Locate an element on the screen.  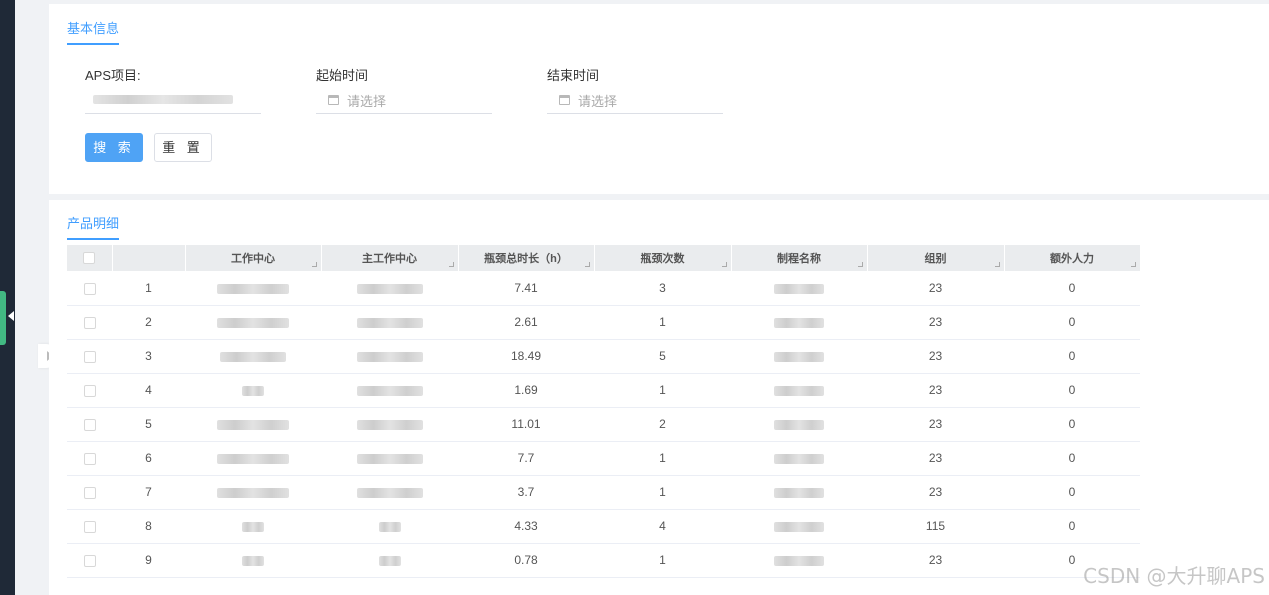
table-row: 7 3.7 1 23 0 is located at coordinates (603, 492).